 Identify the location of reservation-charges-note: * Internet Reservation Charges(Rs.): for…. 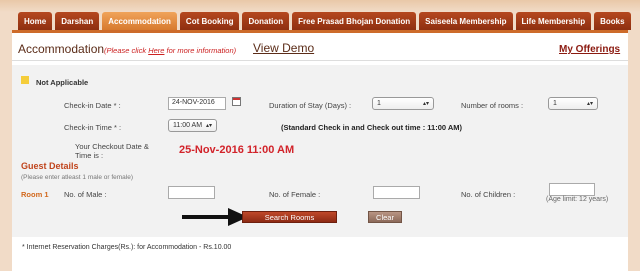
(127, 247).